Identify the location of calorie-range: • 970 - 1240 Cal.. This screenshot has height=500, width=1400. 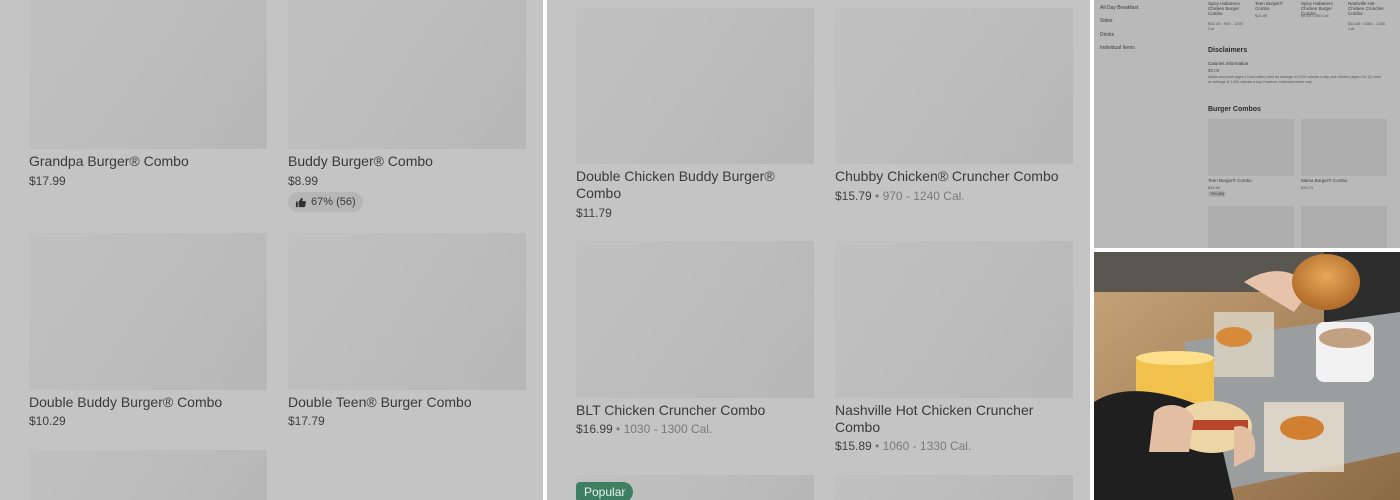
(918, 196).